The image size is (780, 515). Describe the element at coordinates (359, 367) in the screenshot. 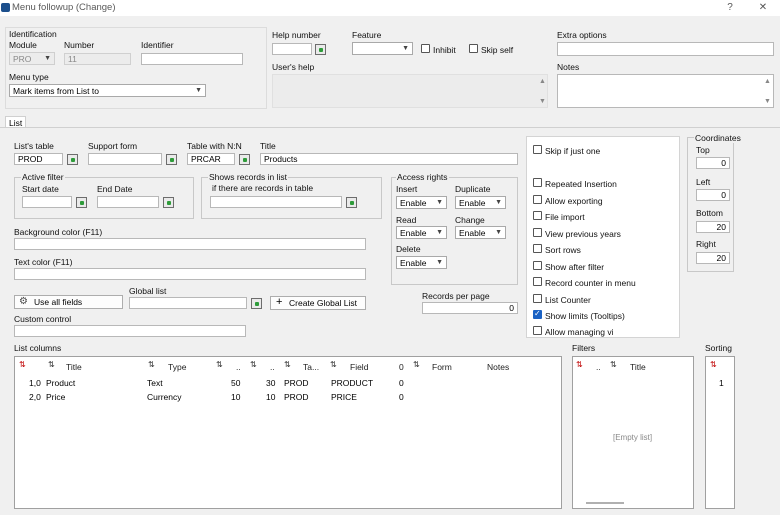

I see `col-header-field: Field` at that location.